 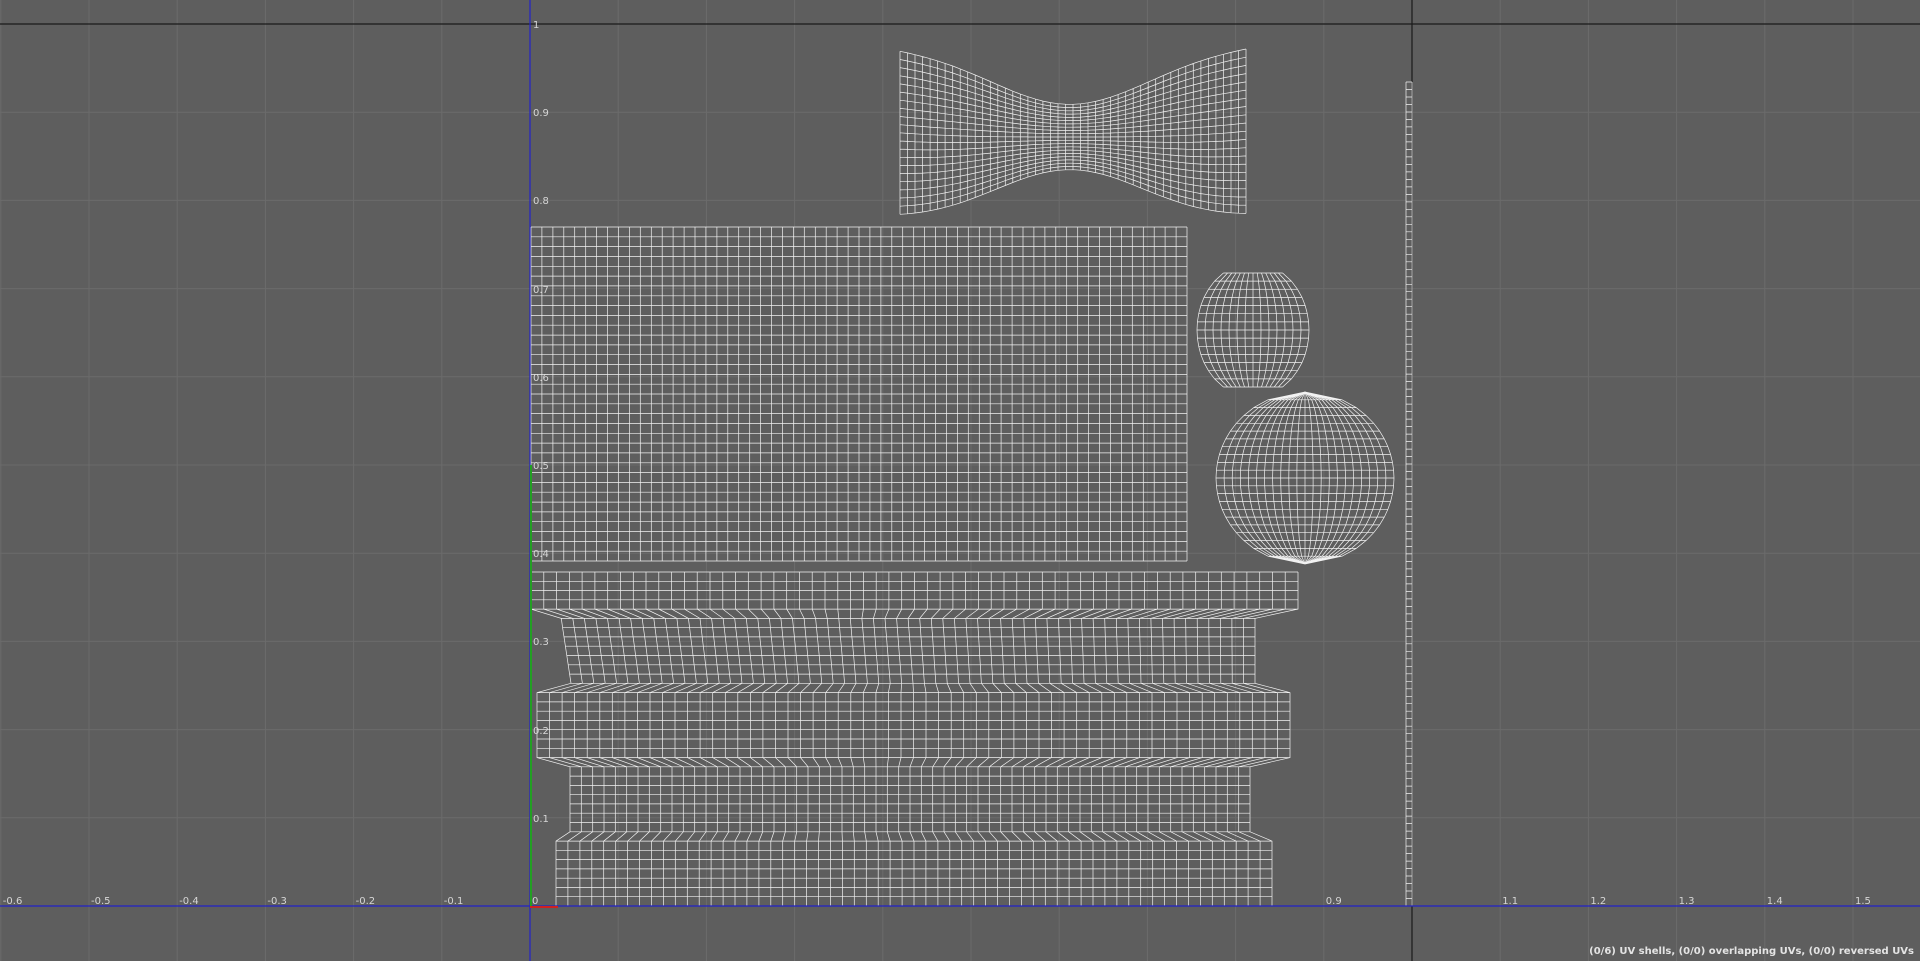 I want to click on thin-strip-shell, so click(x=1409, y=494).